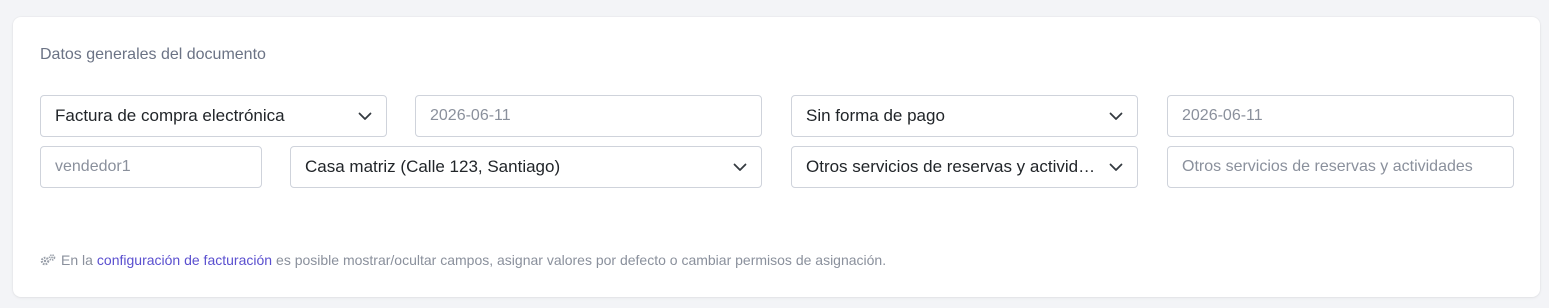 This screenshot has width=1549, height=308. What do you see at coordinates (588, 116) in the screenshot?
I see `issue-date-input: 2026-06-11` at bounding box center [588, 116].